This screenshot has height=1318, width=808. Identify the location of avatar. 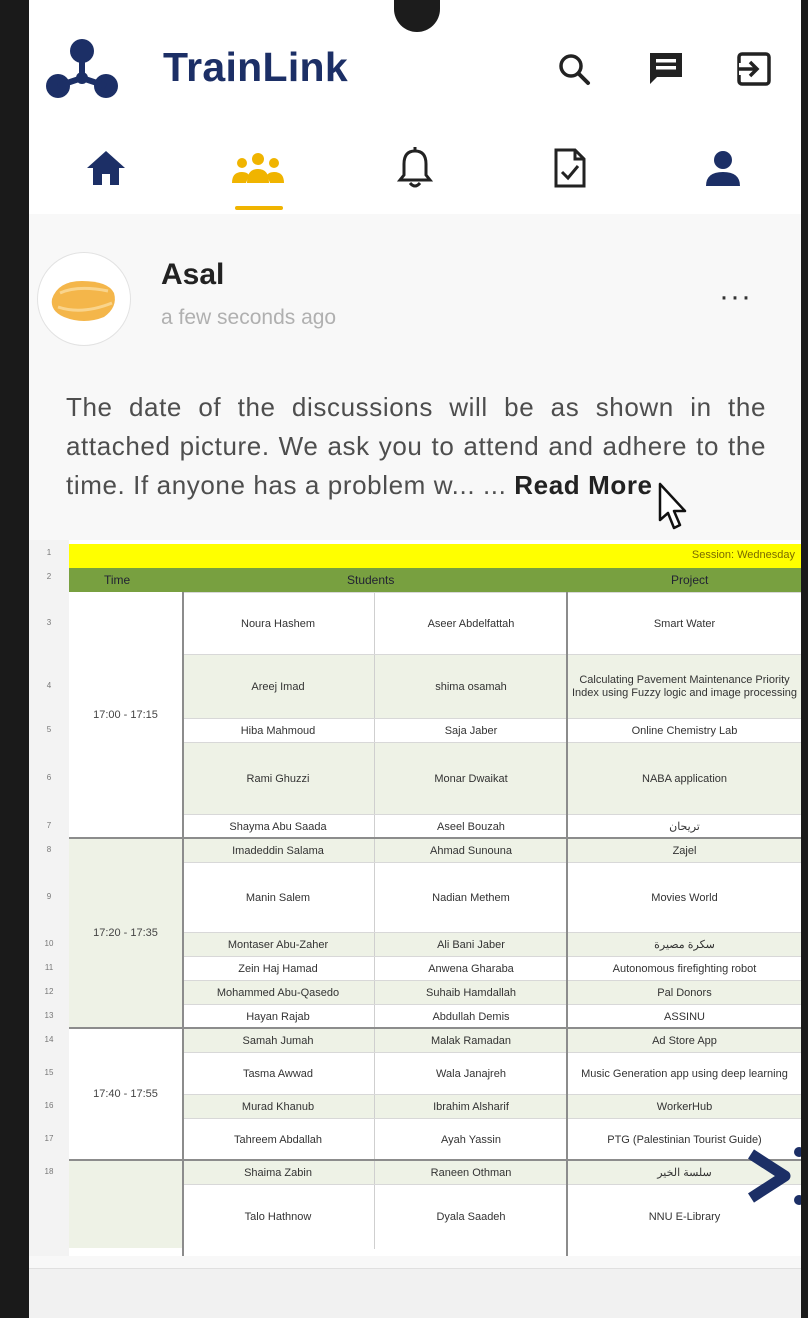
(84, 299).